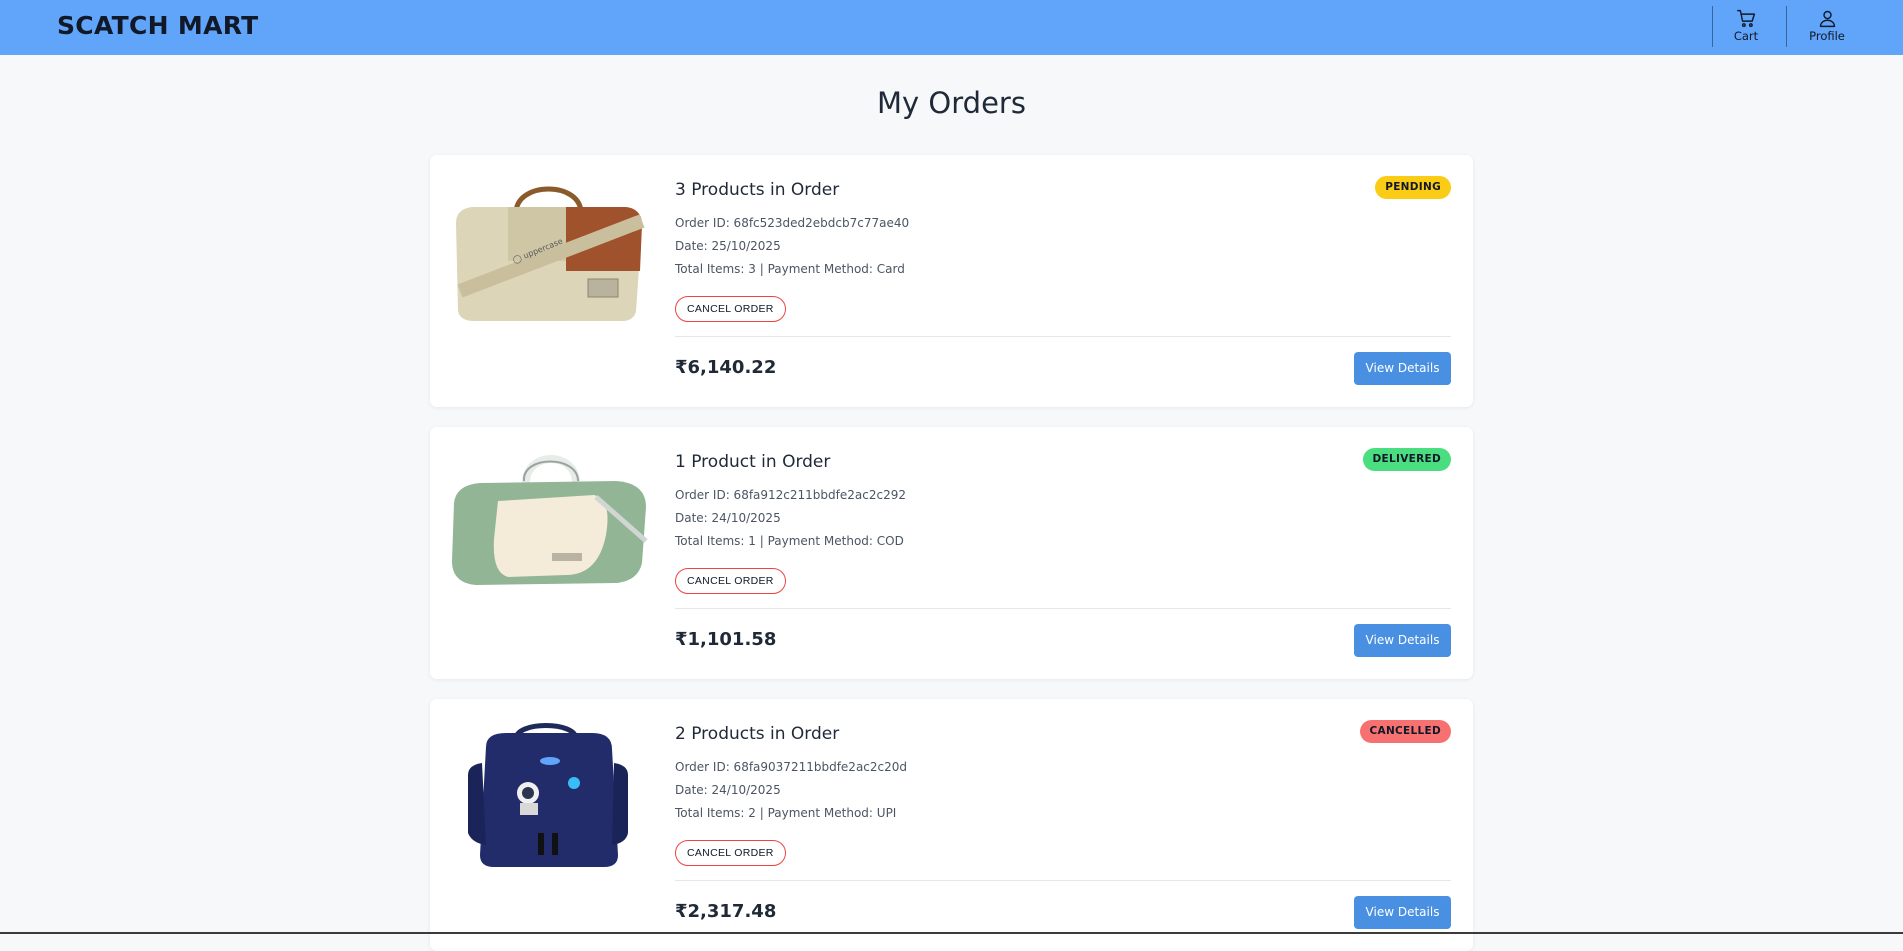  I want to click on page-title: My Orders, so click(951, 103).